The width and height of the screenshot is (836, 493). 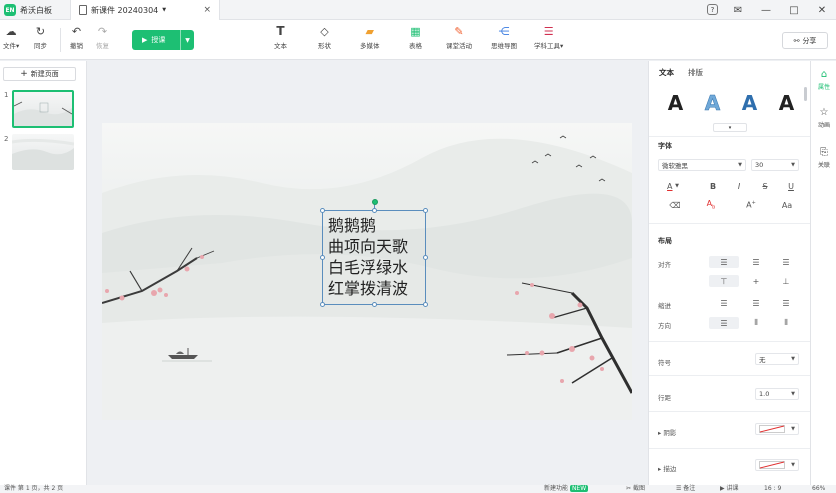 I want to click on valign-top-icon: ⊤, so click(x=724, y=281).